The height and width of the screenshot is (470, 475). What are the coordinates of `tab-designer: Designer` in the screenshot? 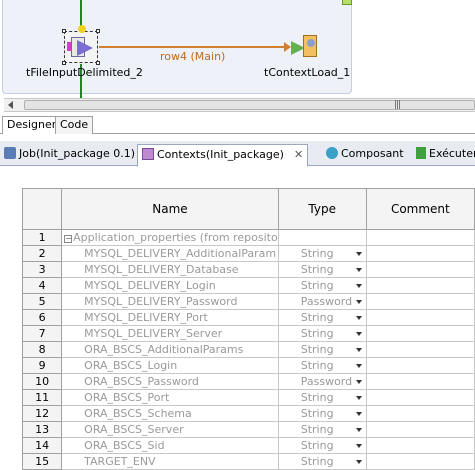 It's located at (32, 125).